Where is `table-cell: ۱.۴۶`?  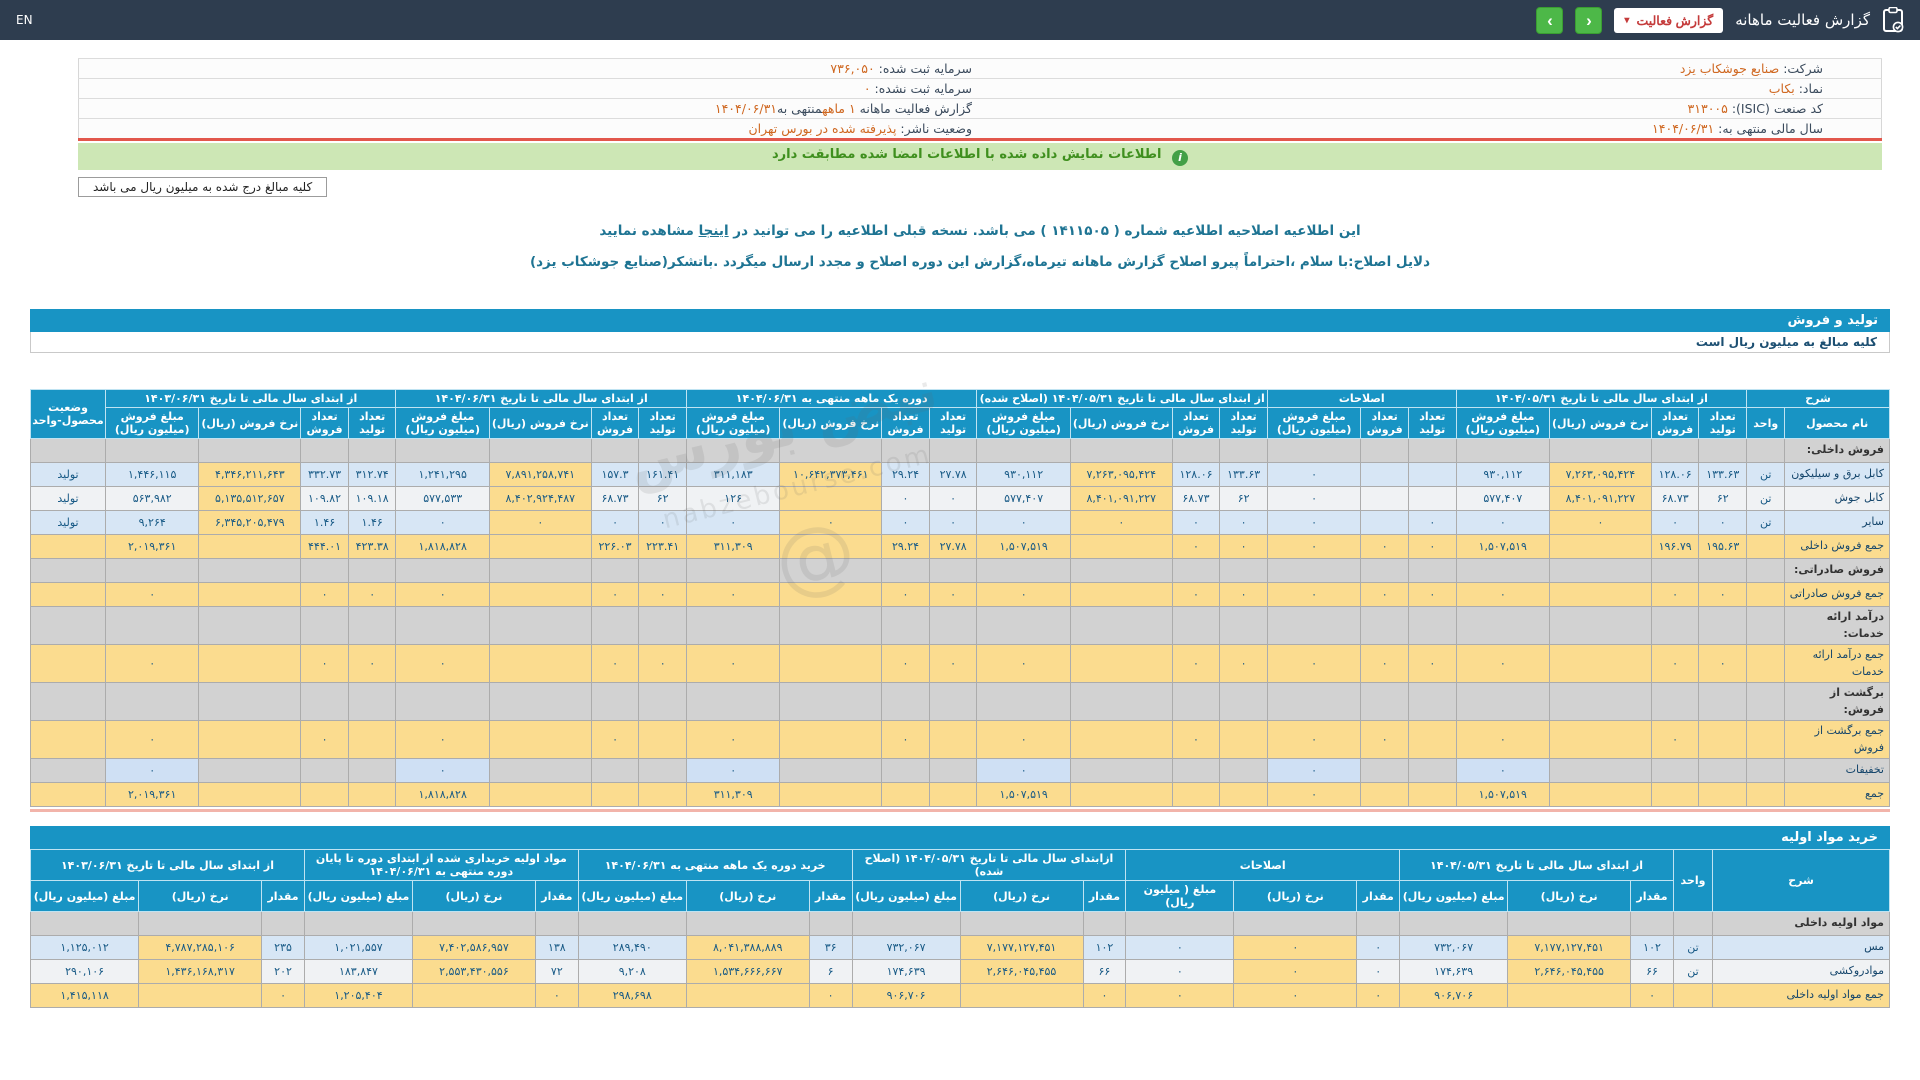 table-cell: ۱.۴۶ is located at coordinates (372, 522).